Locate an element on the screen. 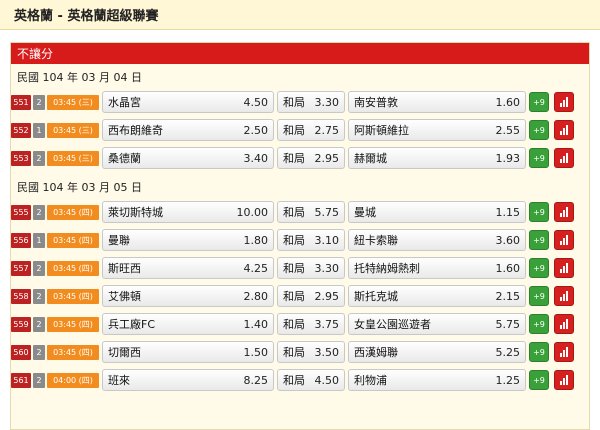 This screenshot has height=430, width=600. kickoff-time-badge: 03:45 (三) is located at coordinates (73, 158).